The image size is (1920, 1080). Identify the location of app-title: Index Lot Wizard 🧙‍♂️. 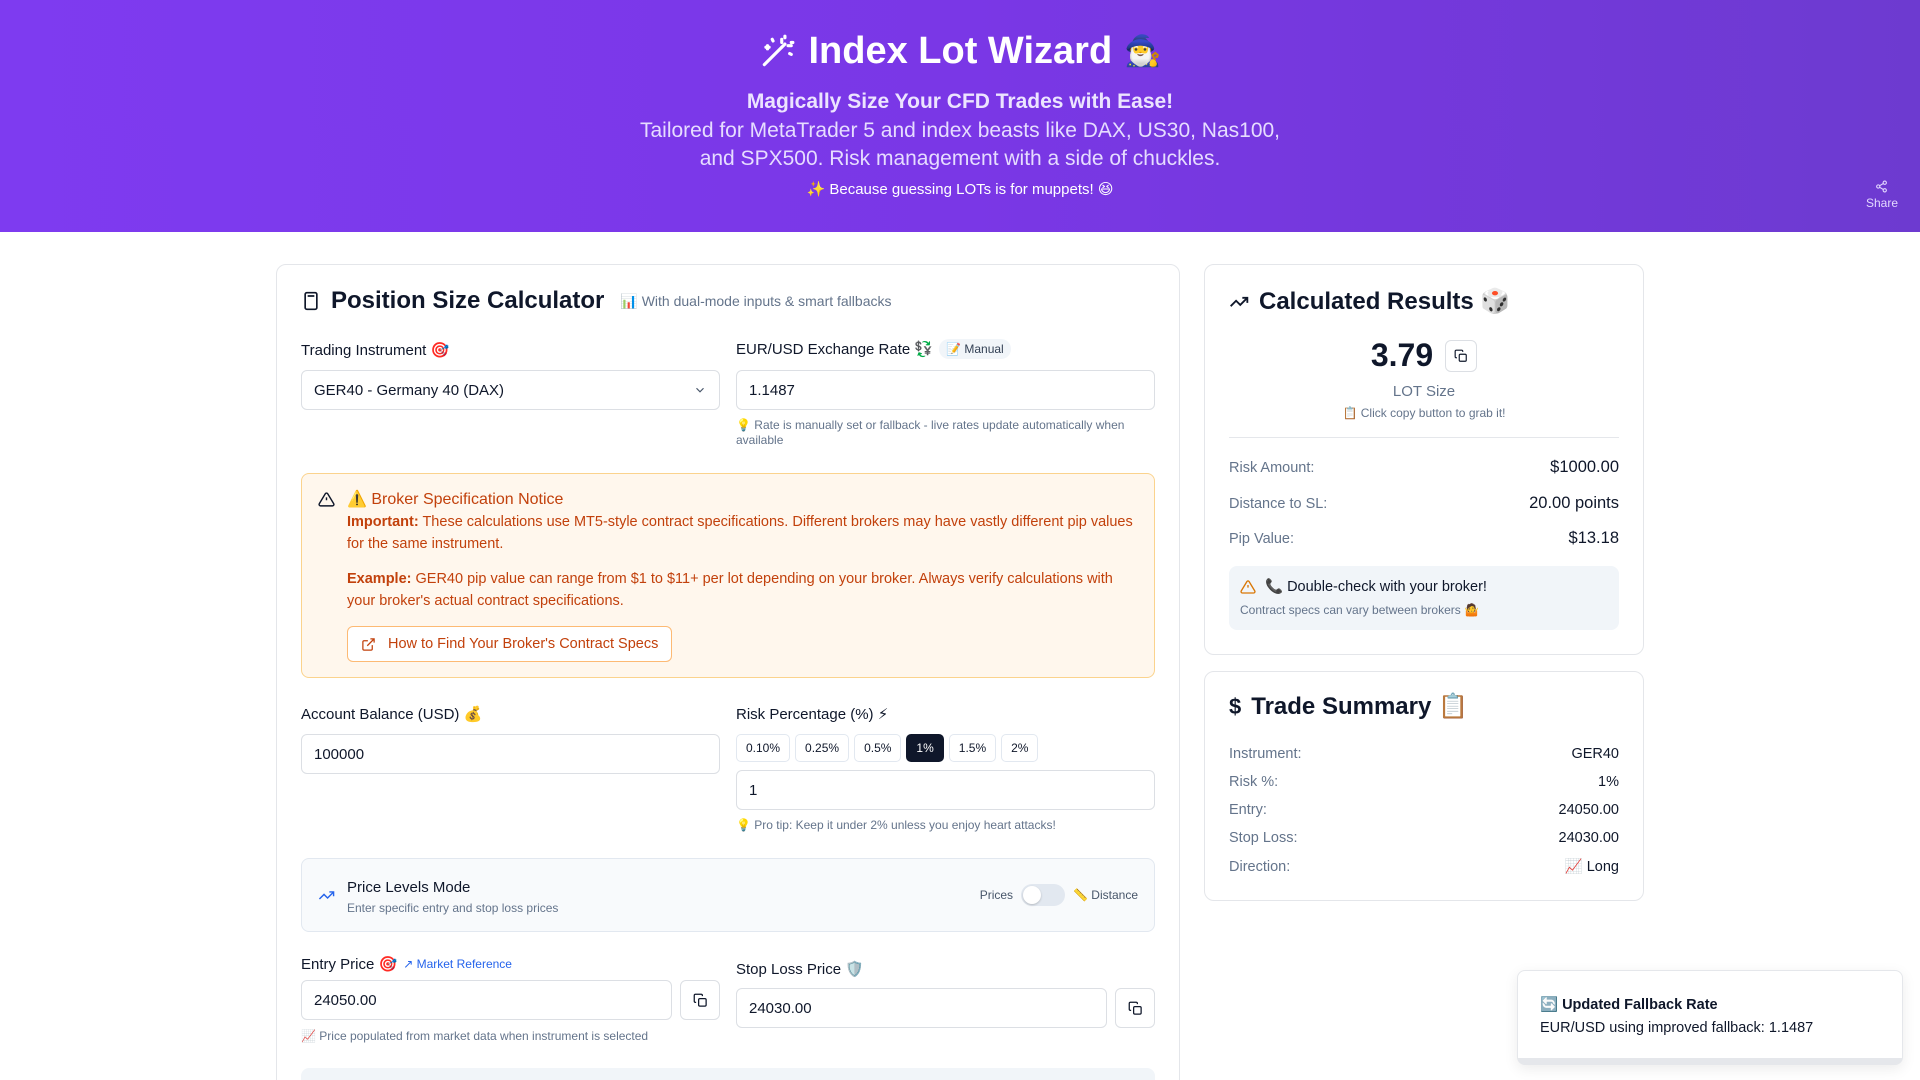
(960, 51).